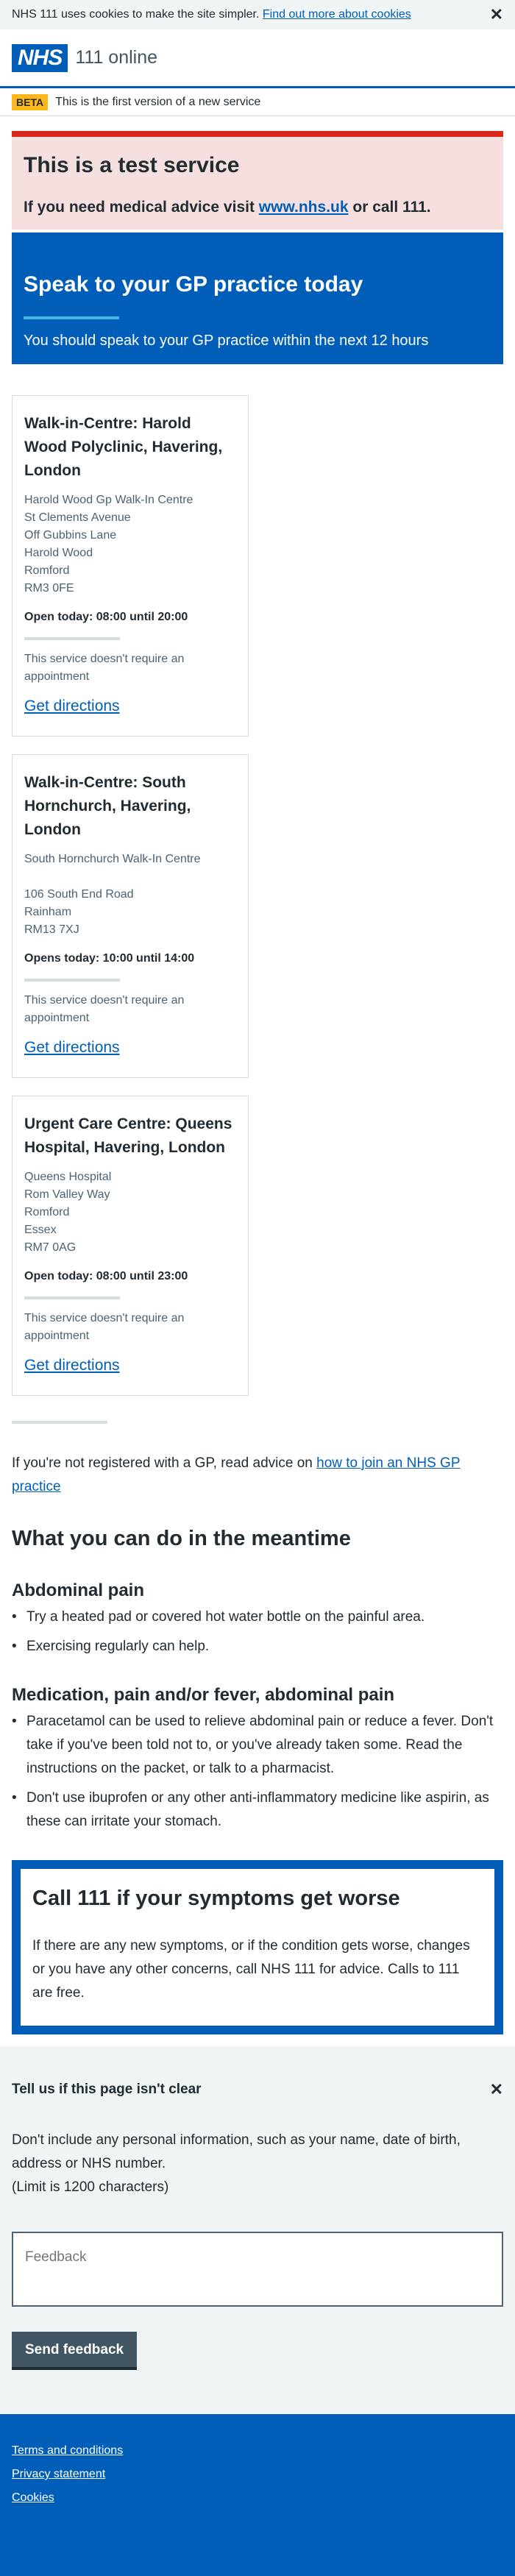  What do you see at coordinates (109, 500) in the screenshot?
I see `address-line: Harold Wood Gp Walk-In Centre` at bounding box center [109, 500].